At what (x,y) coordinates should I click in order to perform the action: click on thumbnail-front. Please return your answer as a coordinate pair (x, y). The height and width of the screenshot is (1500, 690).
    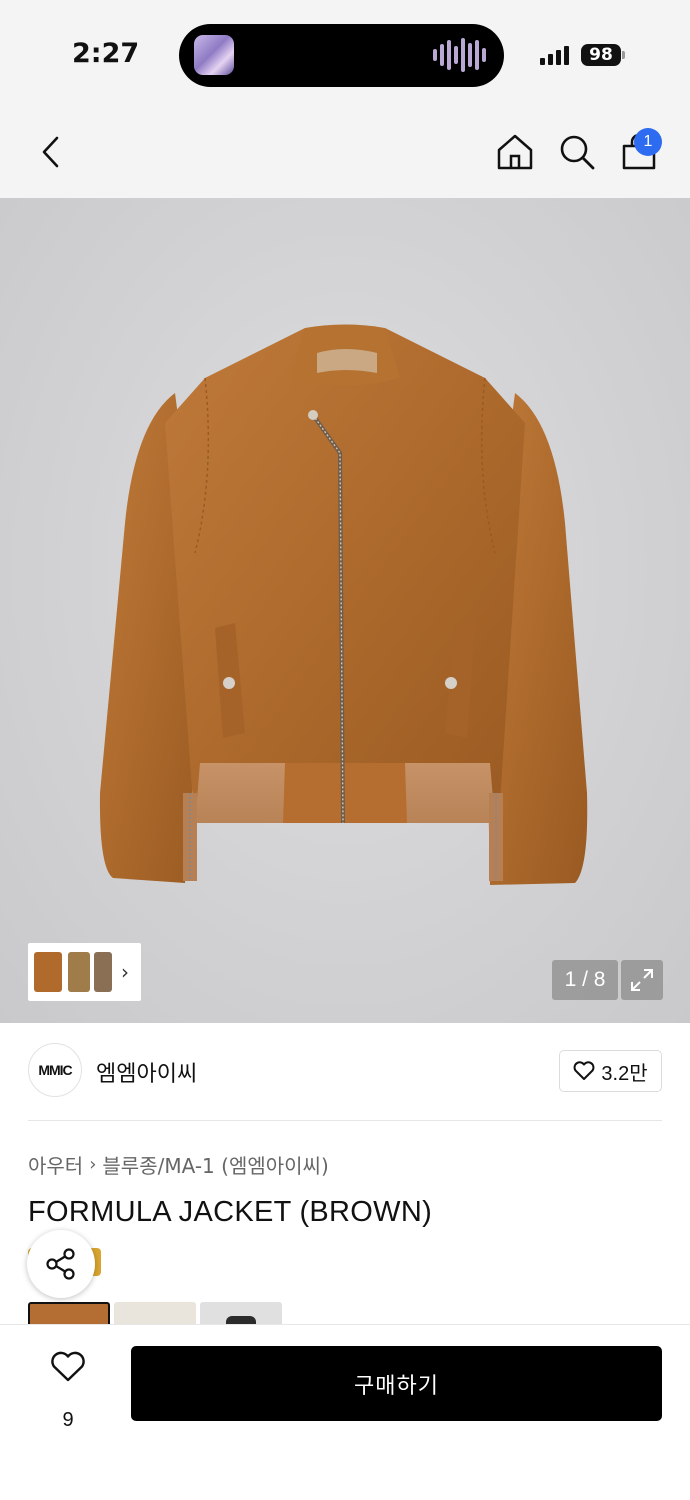
    Looking at the image, I should click on (48, 972).